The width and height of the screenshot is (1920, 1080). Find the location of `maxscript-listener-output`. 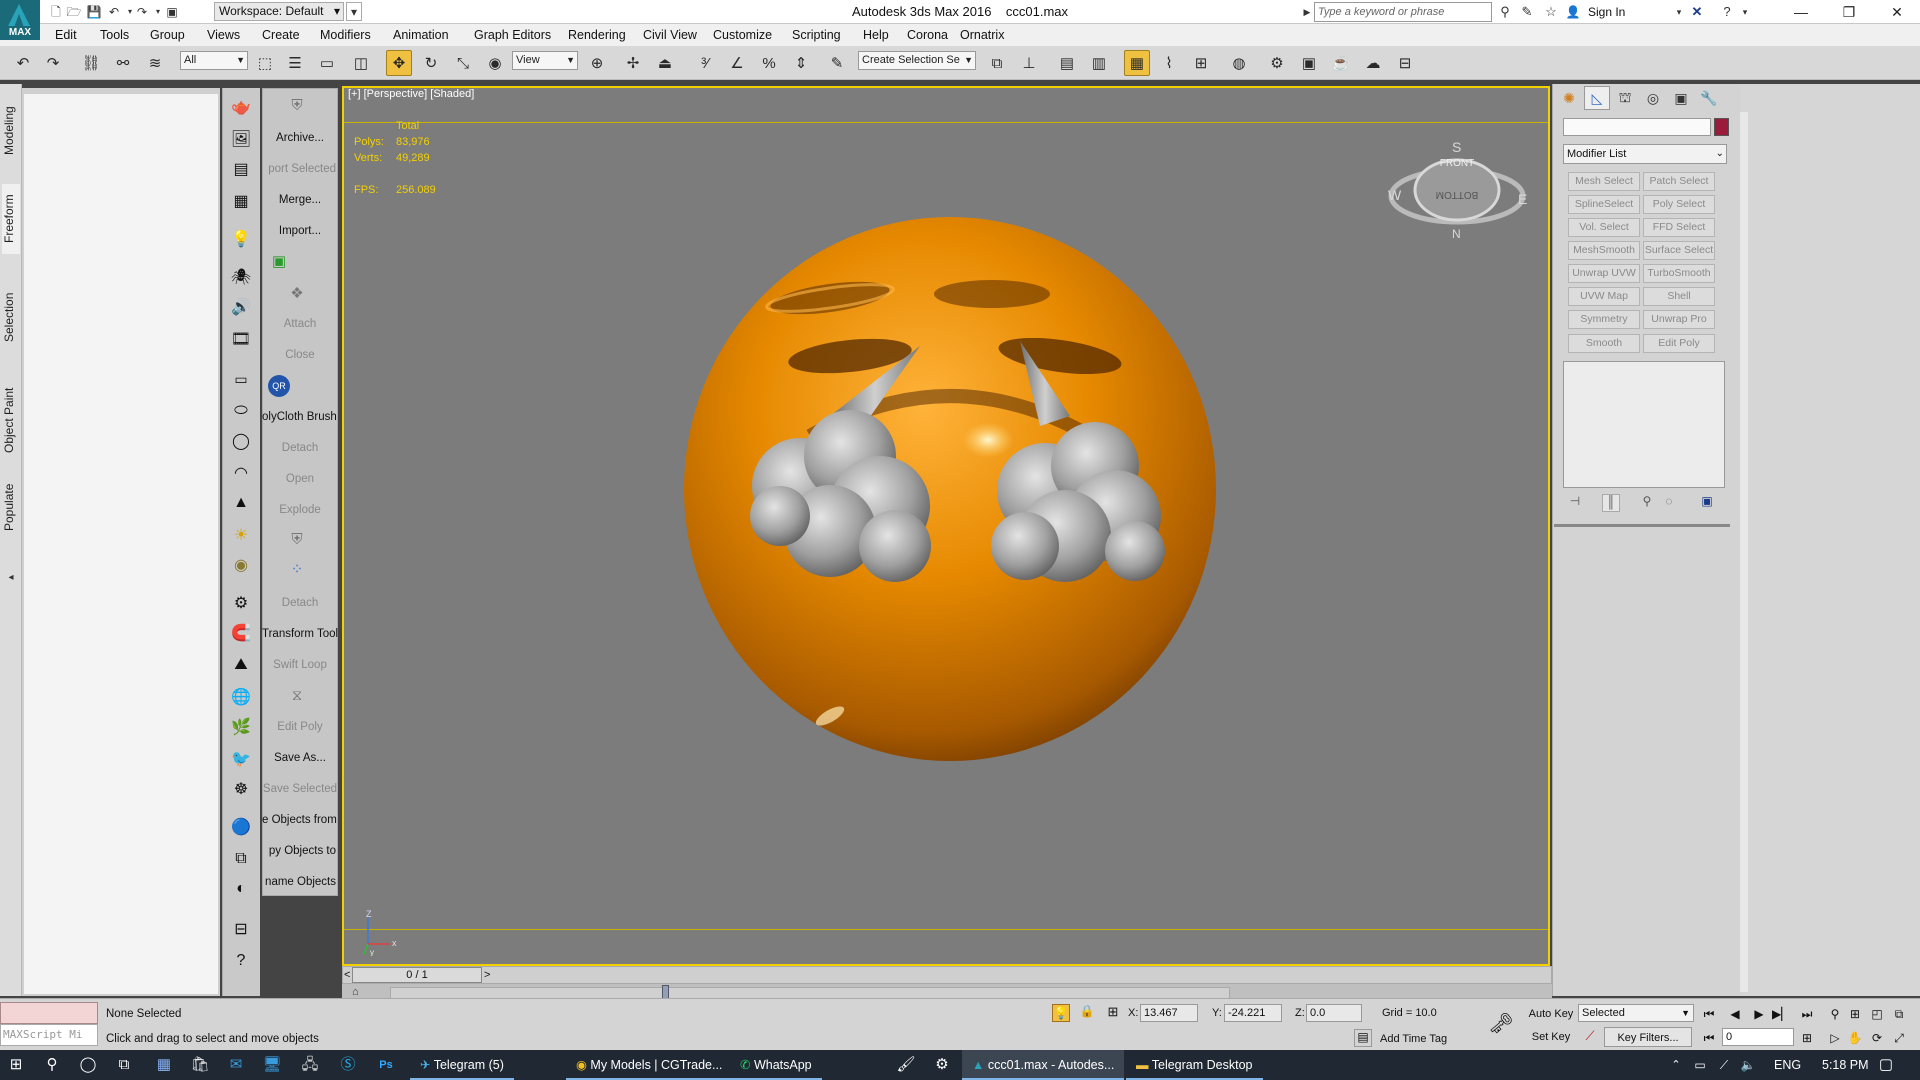

maxscript-listener-output is located at coordinates (49, 1013).